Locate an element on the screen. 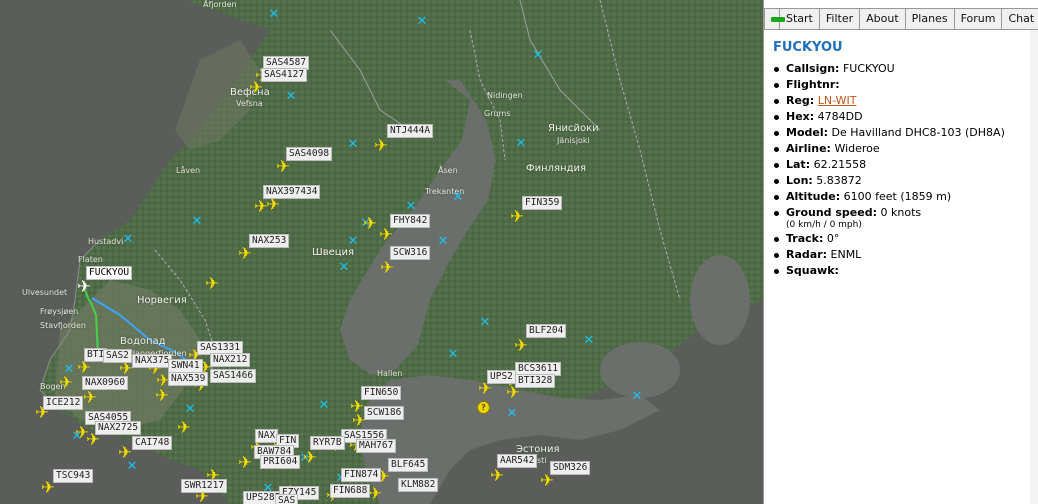 Image resolution: width=1038 pixels, height=504 pixels. flight-label: NAX375 is located at coordinates (152, 361).